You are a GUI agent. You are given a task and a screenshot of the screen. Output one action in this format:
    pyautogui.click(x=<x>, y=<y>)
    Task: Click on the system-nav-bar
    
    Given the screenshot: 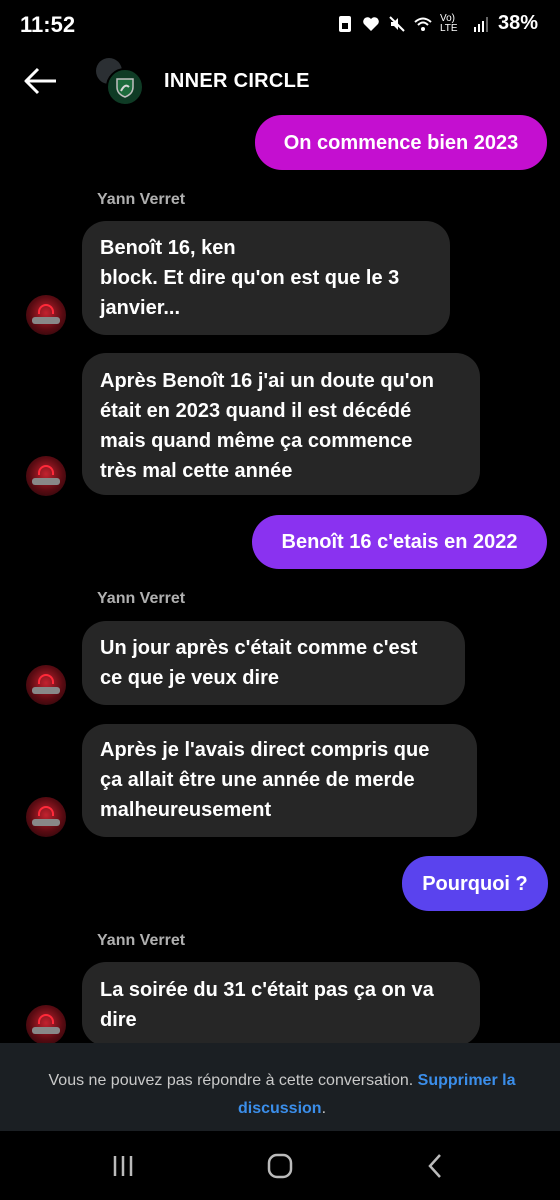 What is the action you would take?
    pyautogui.click(x=280, y=1165)
    